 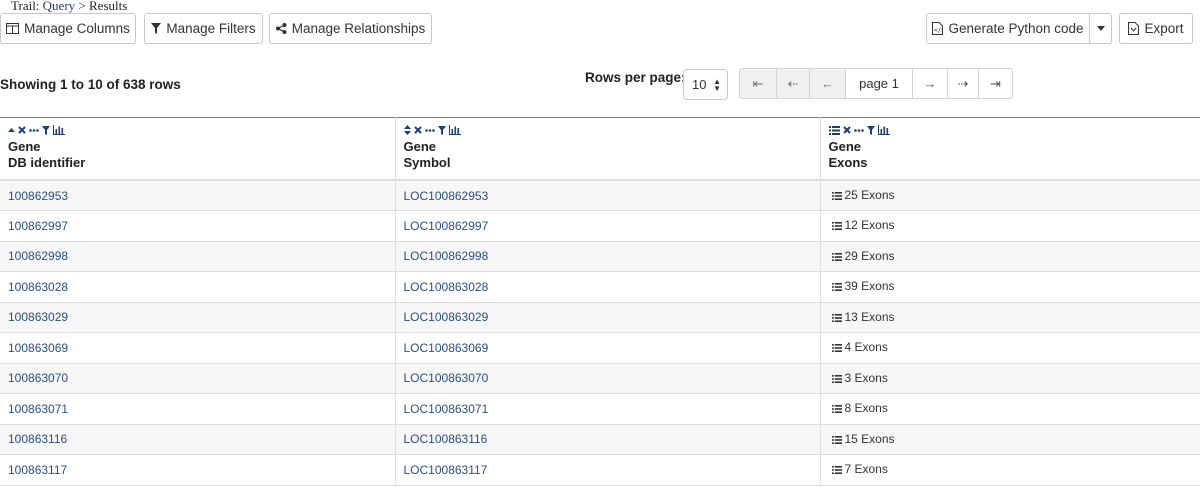 I want to click on column-header-3: Gene Exons, so click(x=1010, y=149).